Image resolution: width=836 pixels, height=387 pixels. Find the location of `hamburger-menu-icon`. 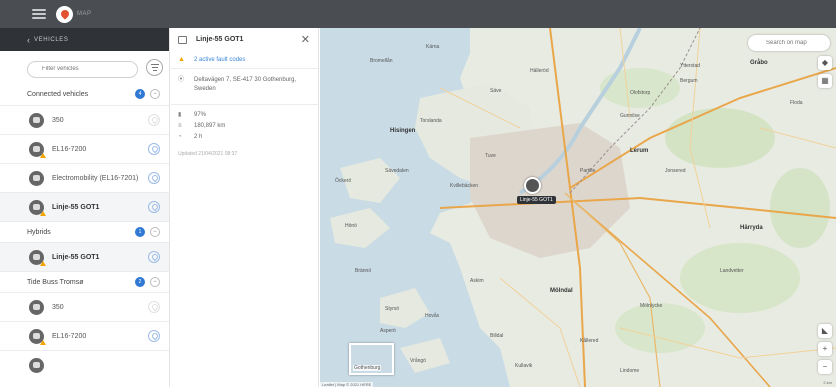

hamburger-menu-icon is located at coordinates (39, 14).